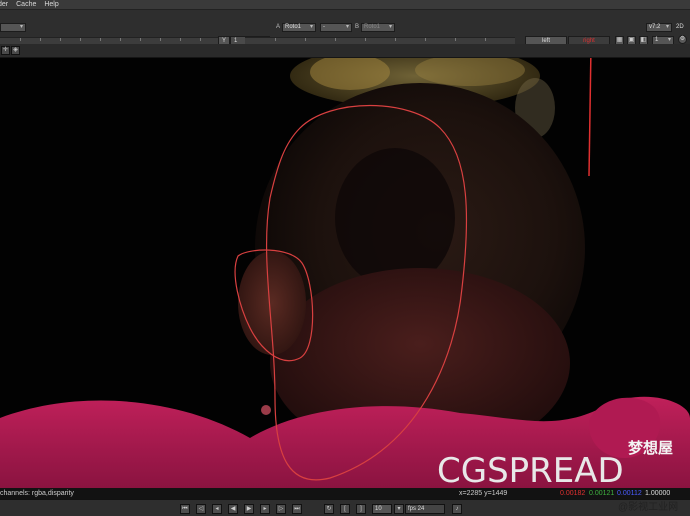  Describe the element at coordinates (4, 4) in the screenshot. I see `menu-render: der` at that location.